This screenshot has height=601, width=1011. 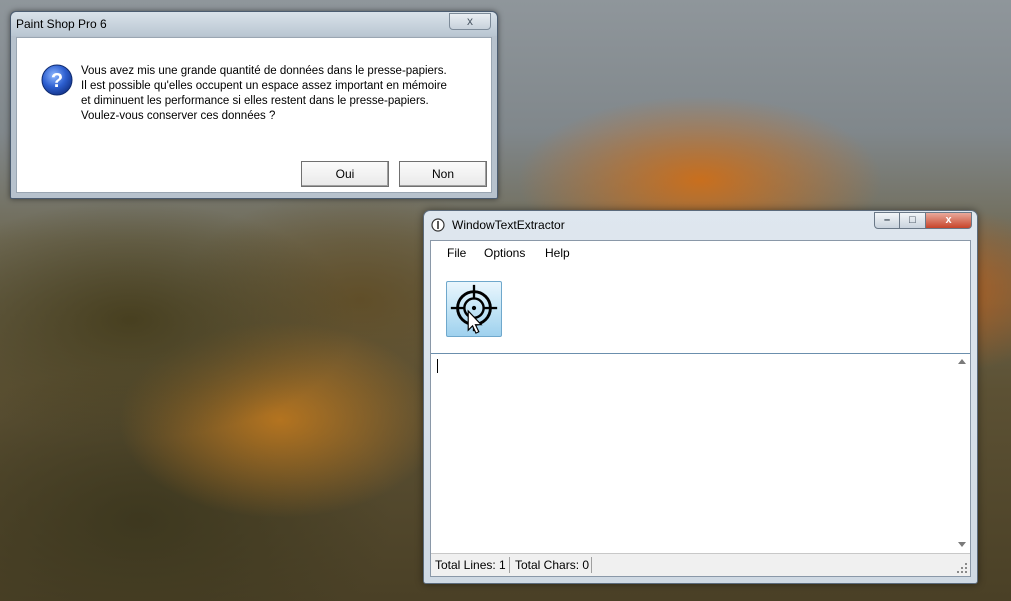 What do you see at coordinates (949, 220) in the screenshot?
I see `close-button: x` at bounding box center [949, 220].